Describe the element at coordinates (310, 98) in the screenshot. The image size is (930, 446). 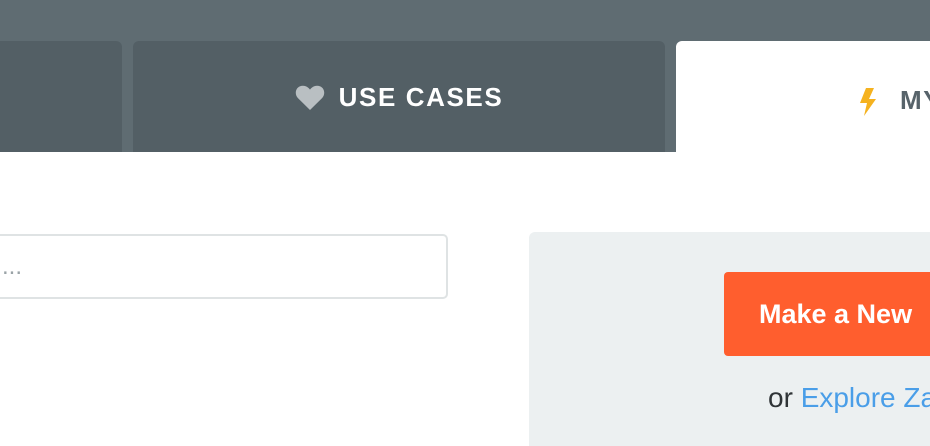
I see `heart-icon` at that location.